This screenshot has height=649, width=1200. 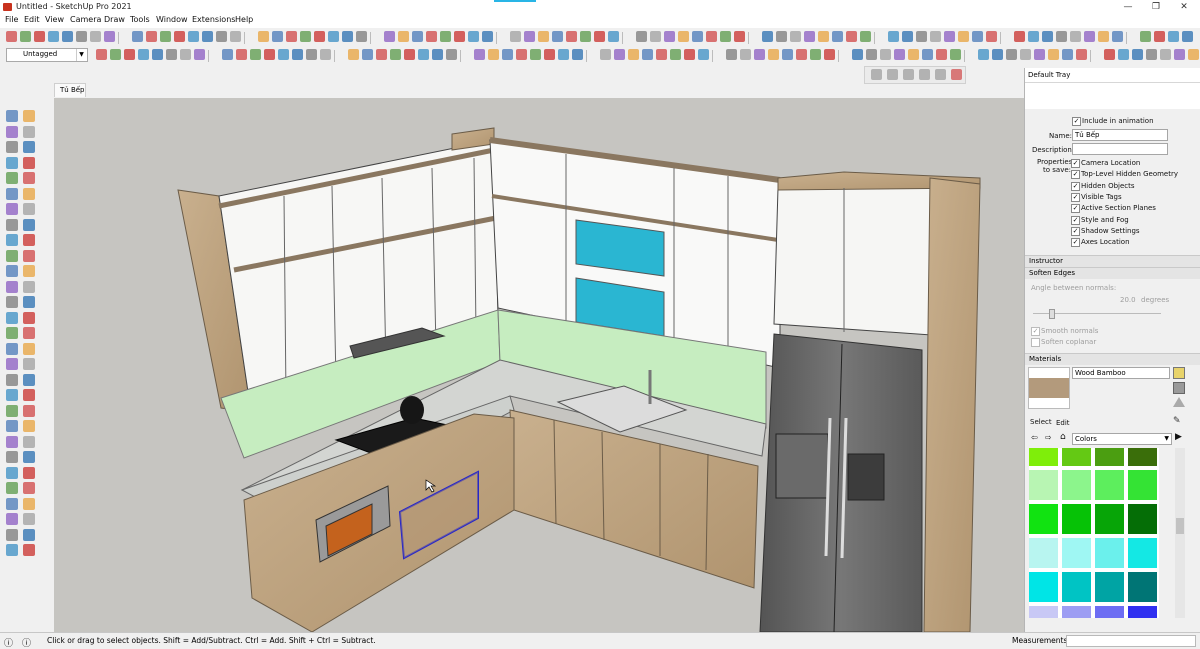 I want to click on menu-help: Help, so click(x=244, y=19).